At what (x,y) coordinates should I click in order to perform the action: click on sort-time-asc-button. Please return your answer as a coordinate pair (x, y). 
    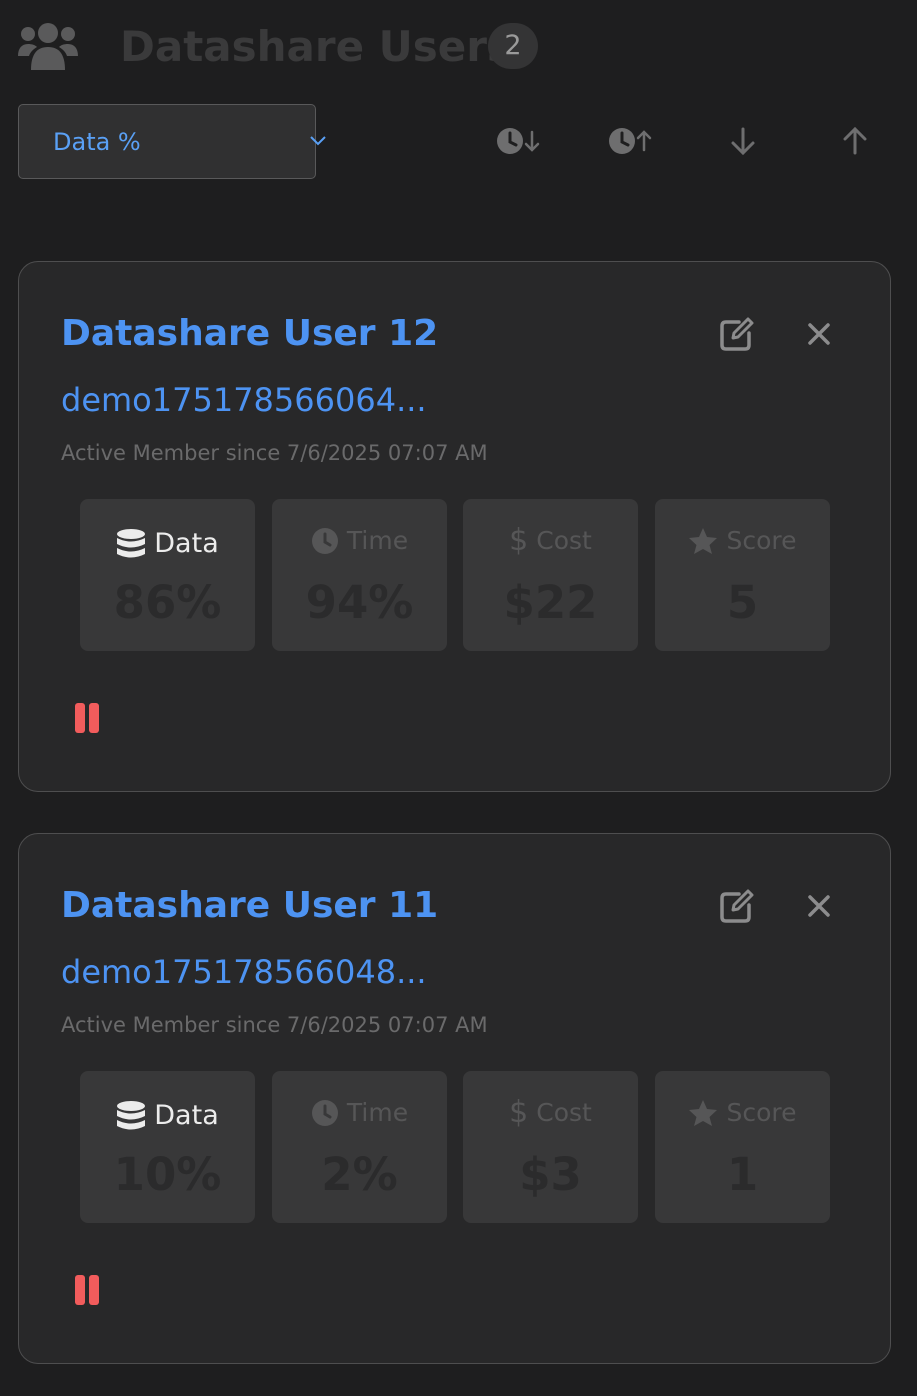
    Looking at the image, I should click on (632, 141).